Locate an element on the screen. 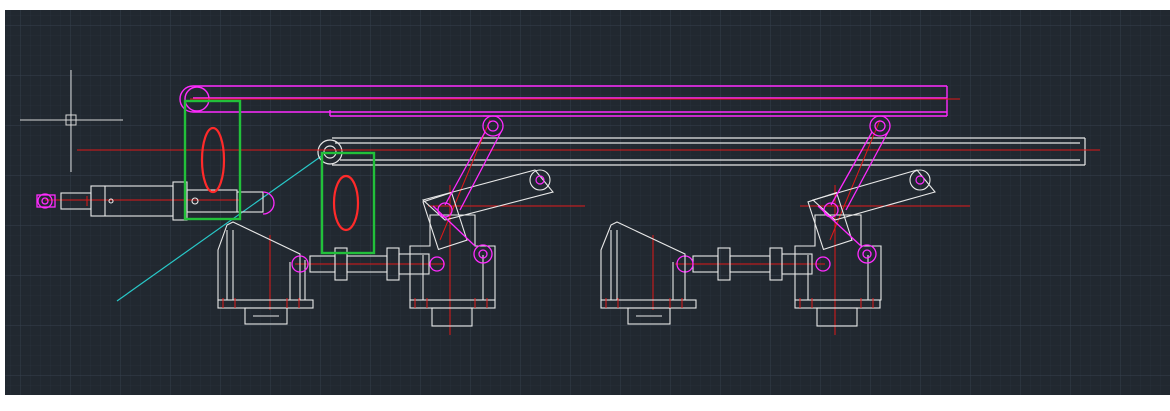 This screenshot has width=1170, height=411. bottom-margin is located at coordinates (585, 403).